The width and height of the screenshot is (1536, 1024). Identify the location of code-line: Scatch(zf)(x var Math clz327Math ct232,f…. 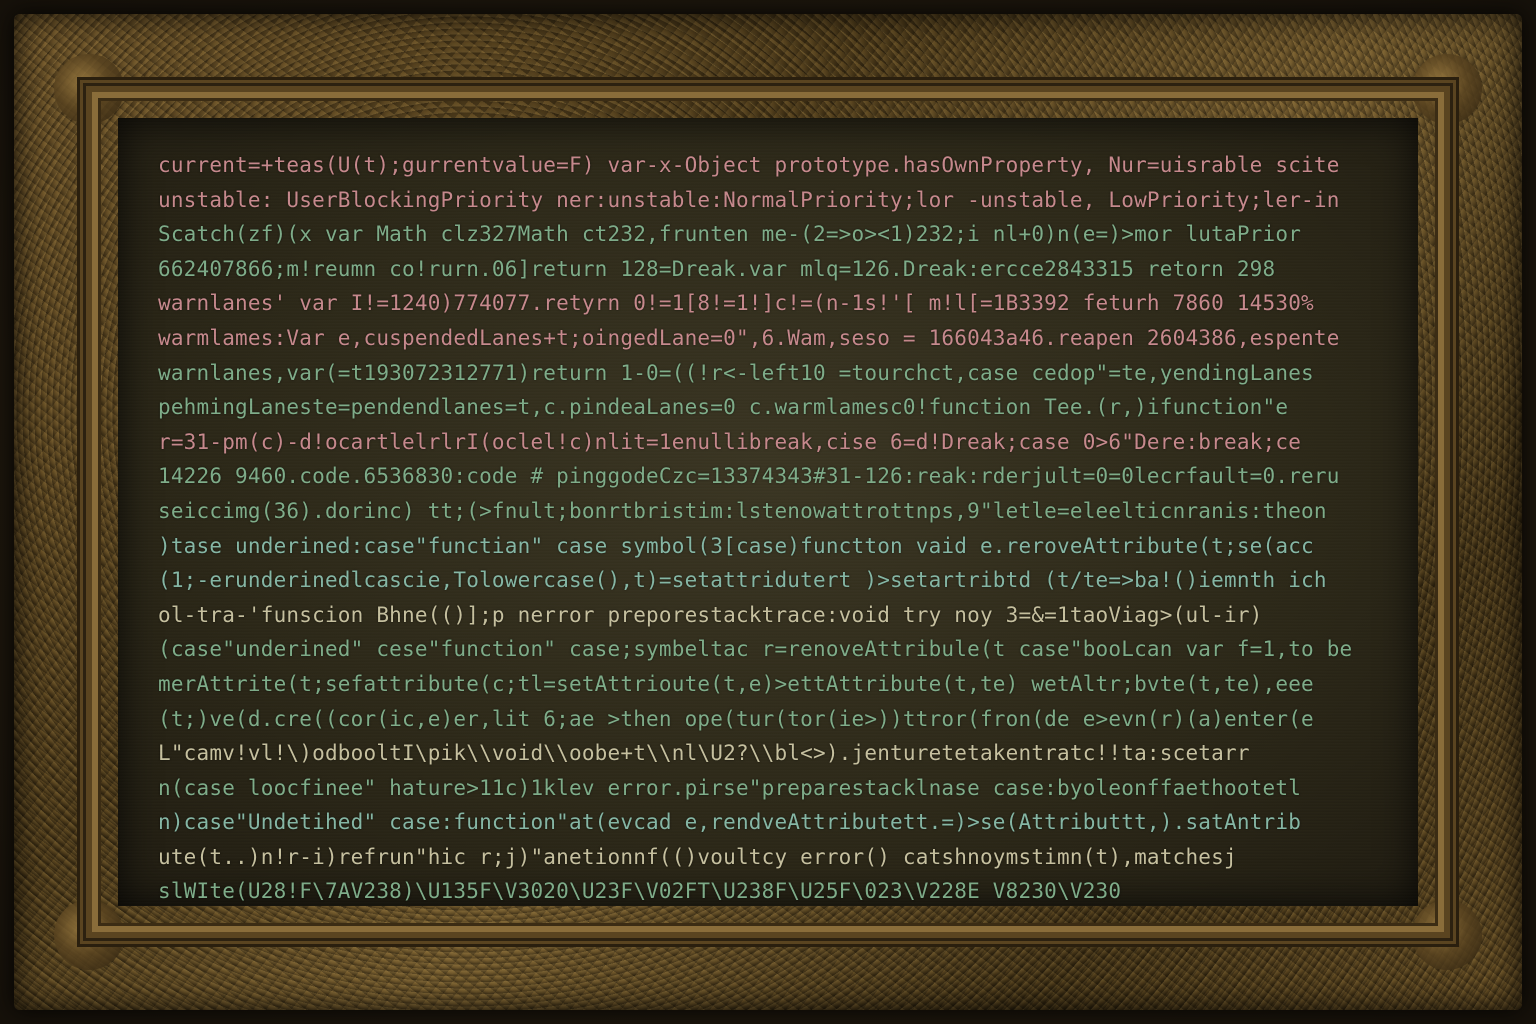
(730, 234).